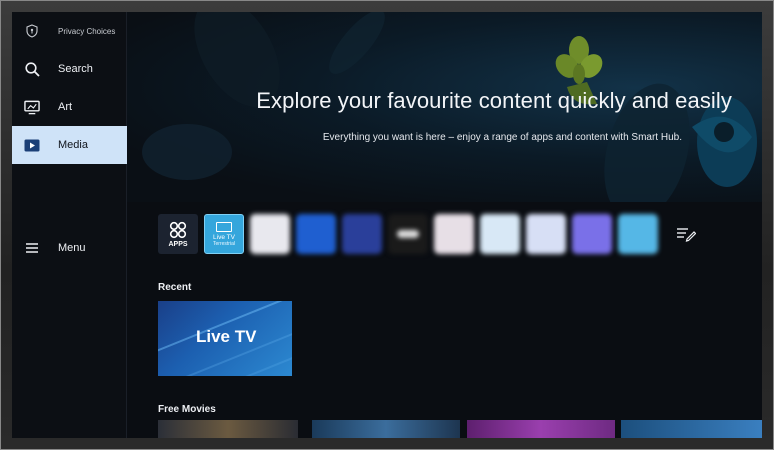 The height and width of the screenshot is (450, 774). What do you see at coordinates (224, 237) in the screenshot?
I see `live-tv-tile-label: Live TV` at bounding box center [224, 237].